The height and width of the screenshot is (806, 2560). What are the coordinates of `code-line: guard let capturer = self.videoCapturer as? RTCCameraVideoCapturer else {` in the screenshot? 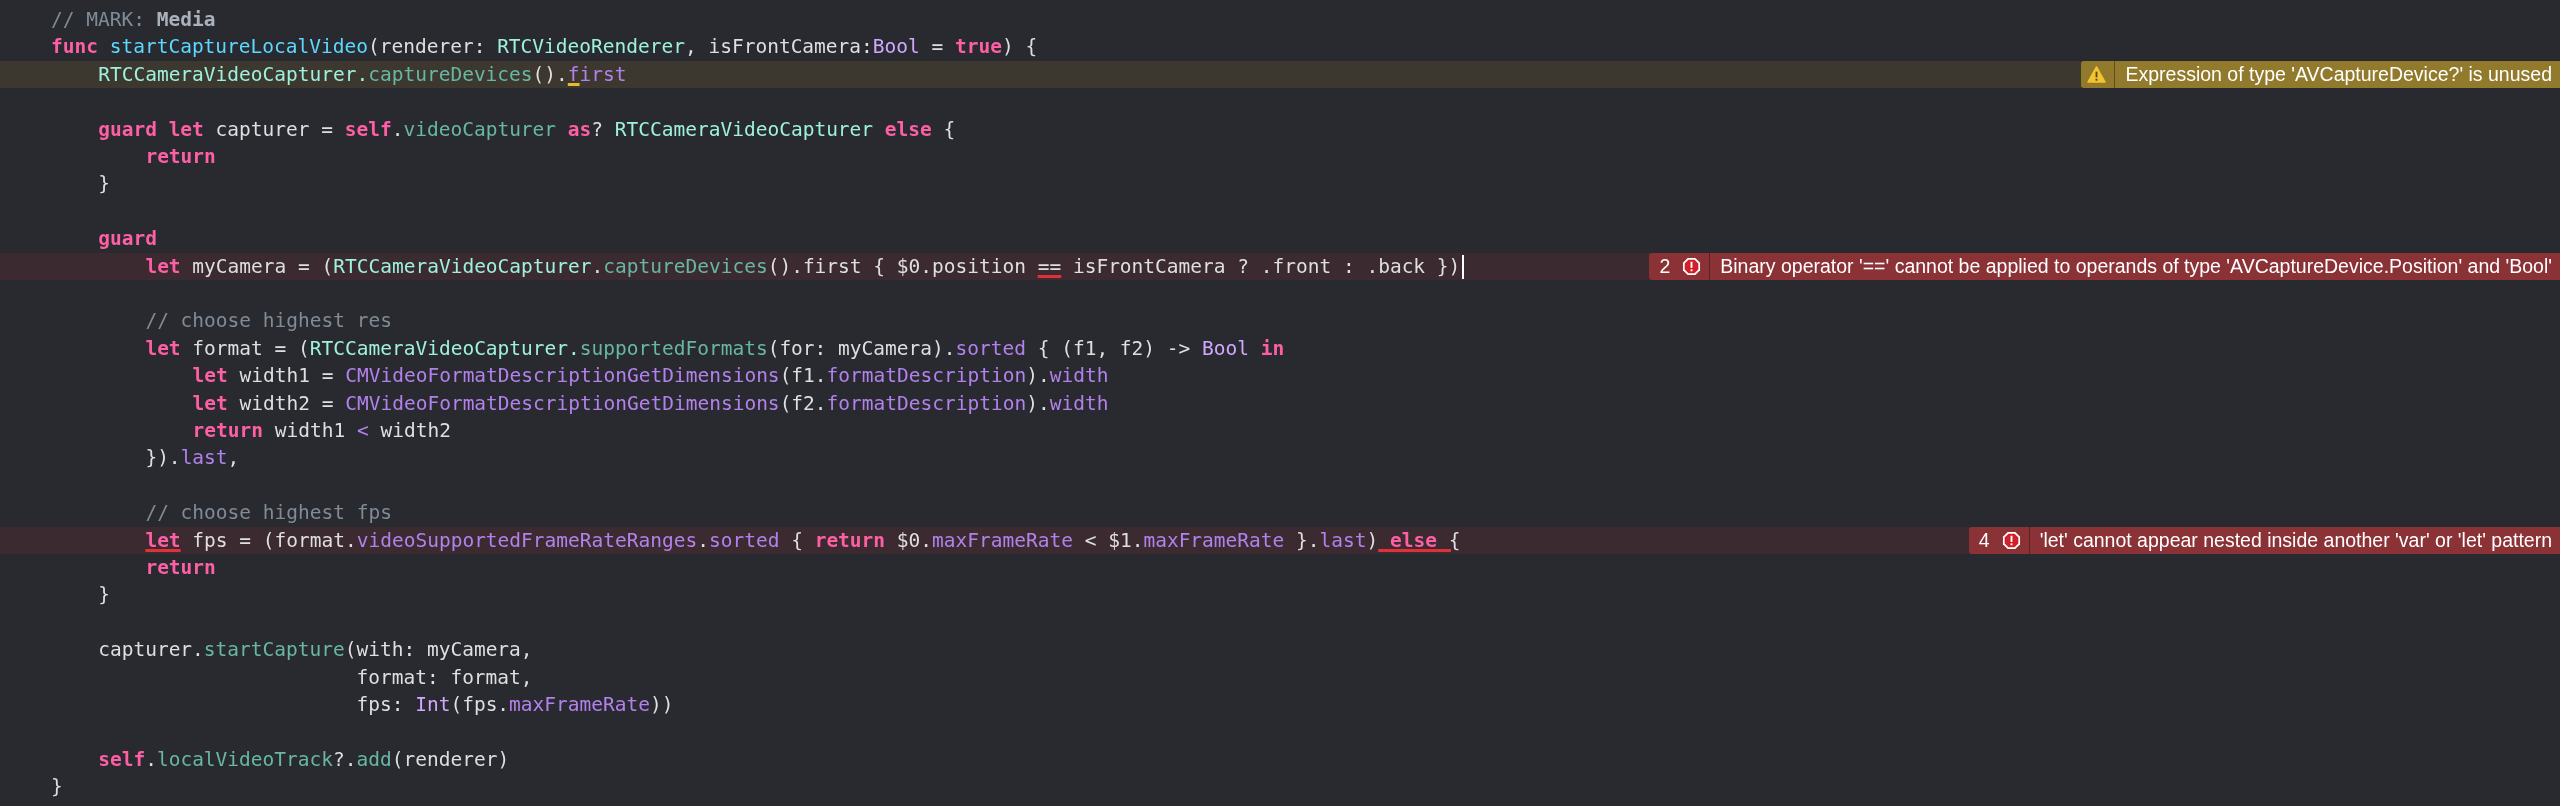 It's located at (527, 129).